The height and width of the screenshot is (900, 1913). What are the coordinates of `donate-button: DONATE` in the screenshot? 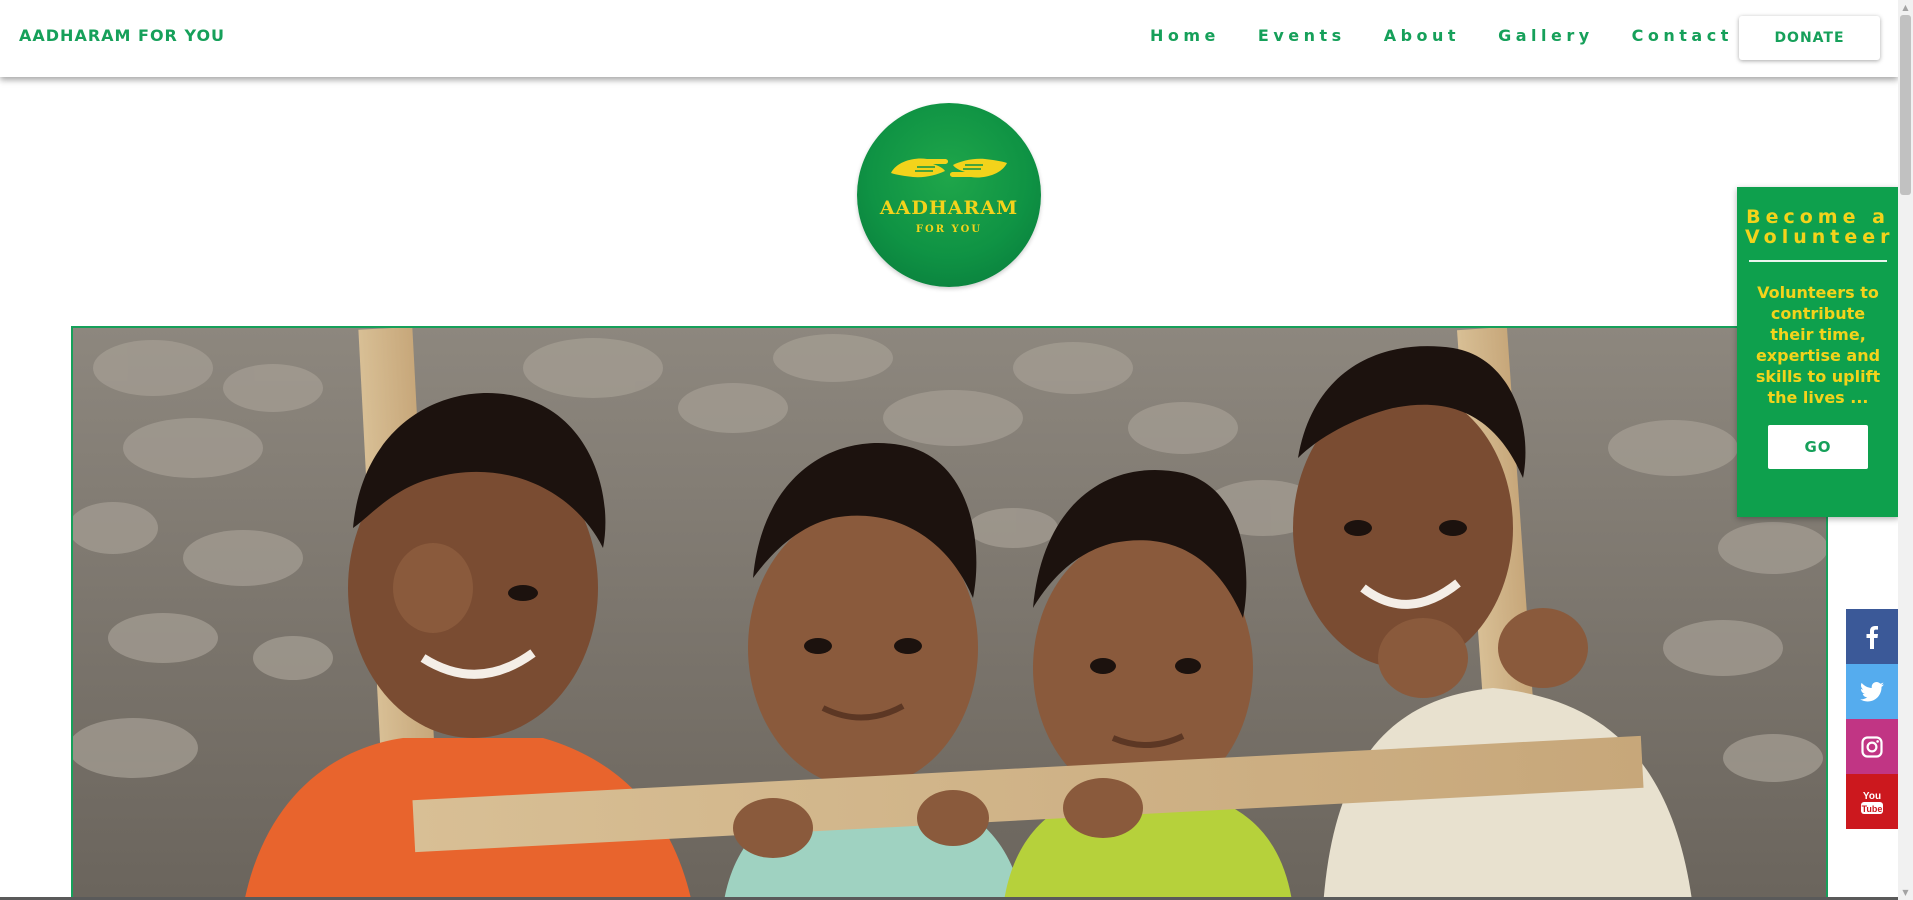 It's located at (1809, 38).